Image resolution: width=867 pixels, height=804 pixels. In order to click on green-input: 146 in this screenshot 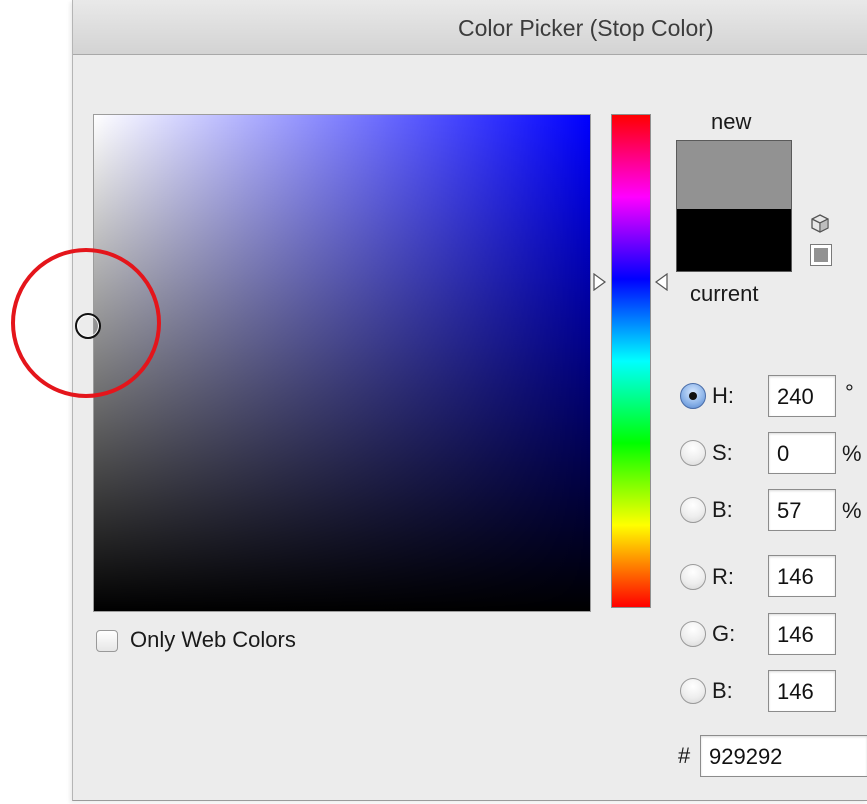, I will do `click(802, 634)`.